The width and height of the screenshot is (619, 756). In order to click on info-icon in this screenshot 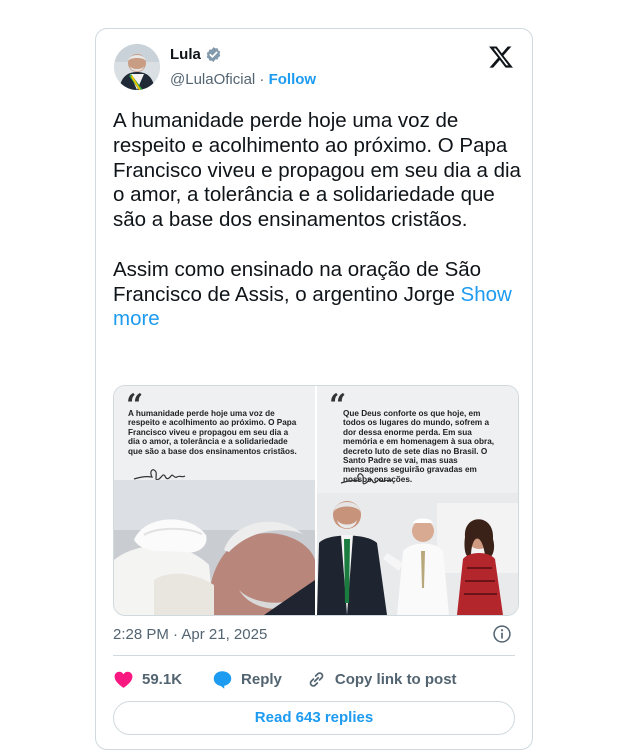, I will do `click(502, 634)`.